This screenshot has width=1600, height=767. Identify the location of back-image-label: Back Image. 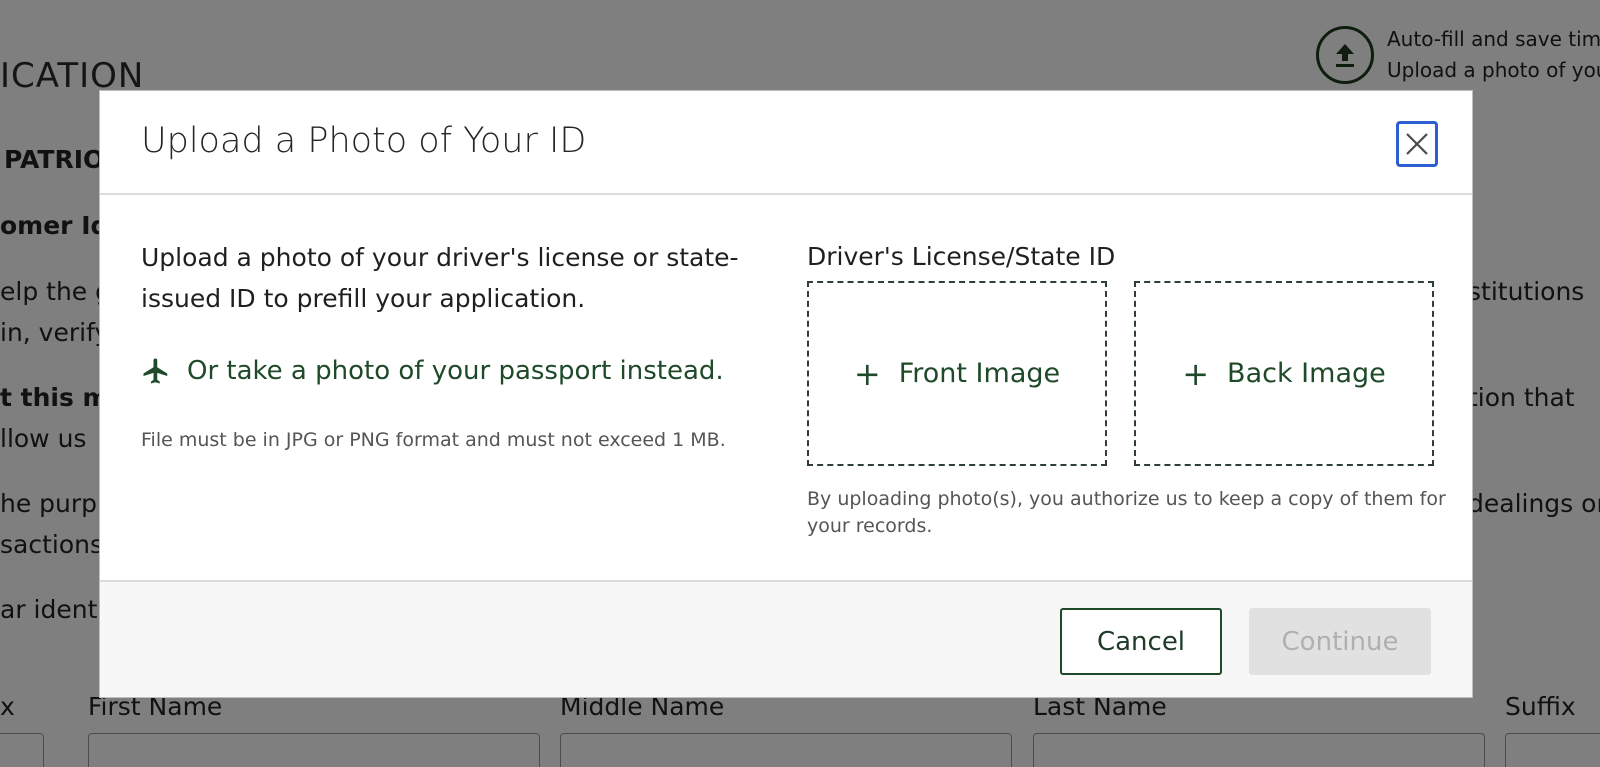
(1306, 373).